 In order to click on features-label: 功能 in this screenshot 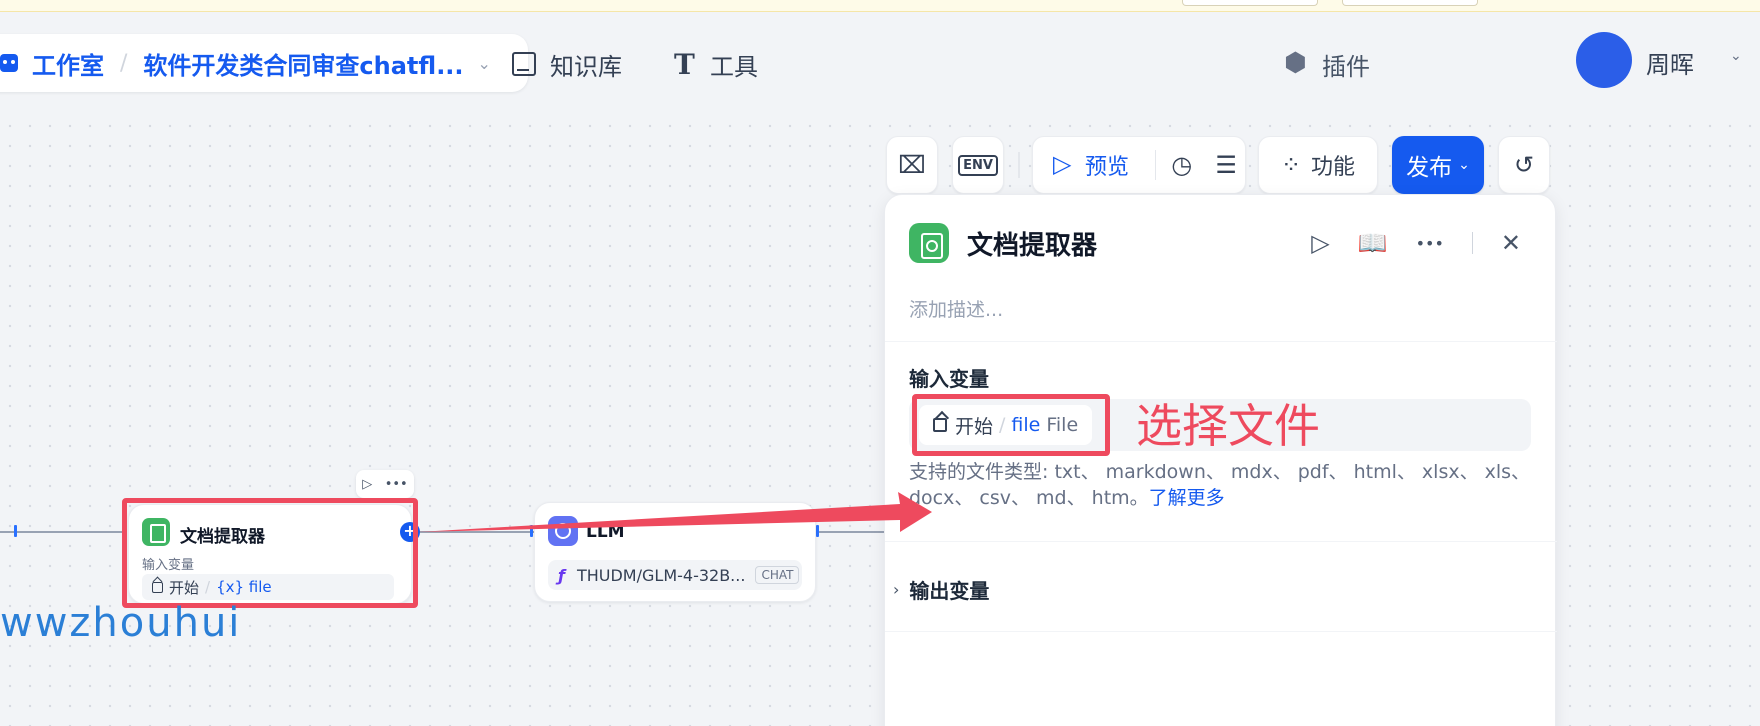, I will do `click(1333, 167)`.